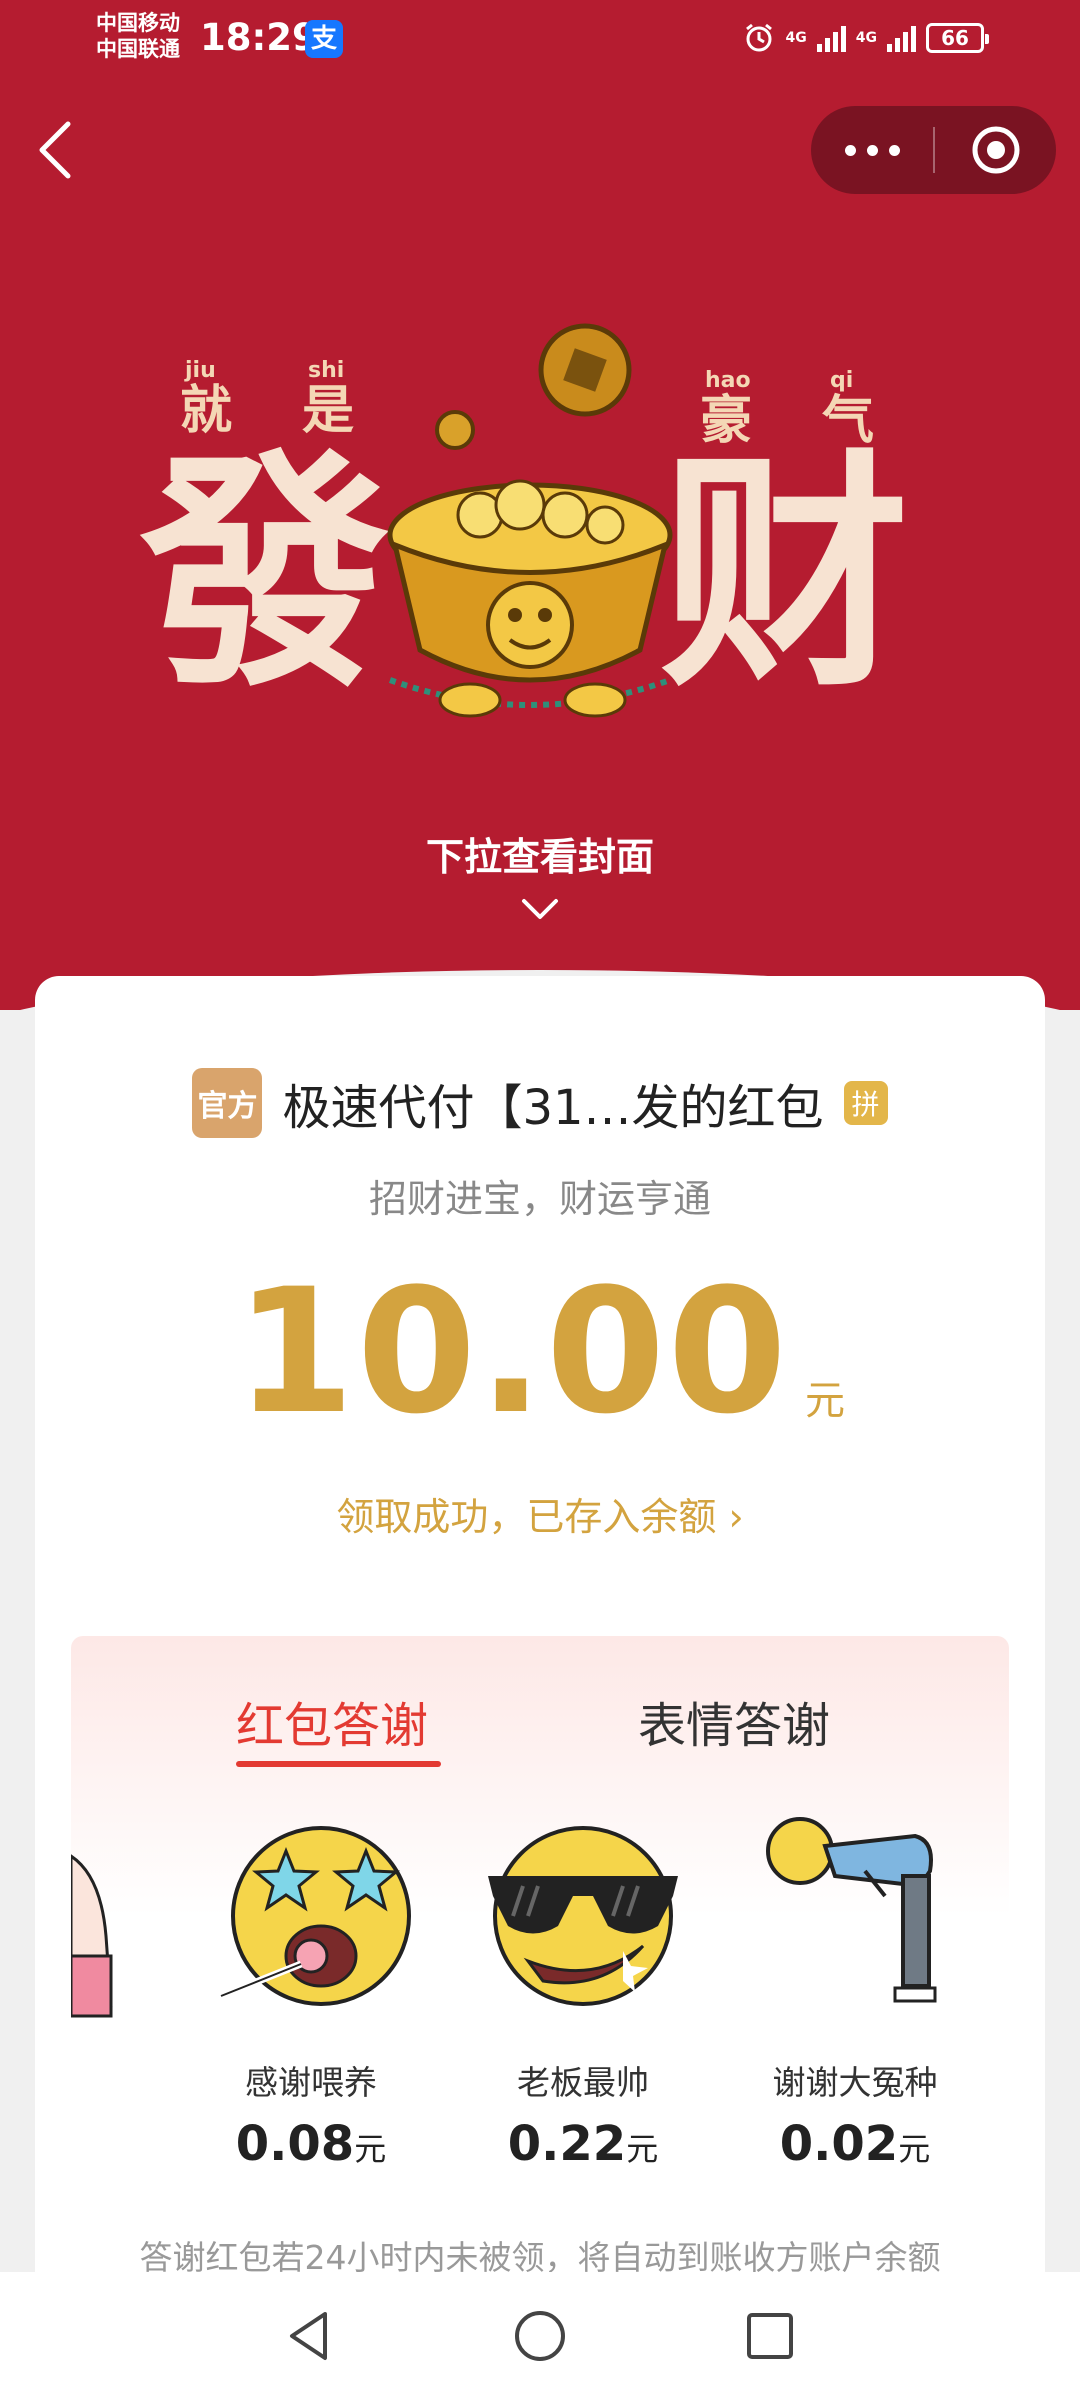 This screenshot has height=2400, width=1080. I want to click on blessing-text: 招财进宝，财运亨通, so click(539, 1199).